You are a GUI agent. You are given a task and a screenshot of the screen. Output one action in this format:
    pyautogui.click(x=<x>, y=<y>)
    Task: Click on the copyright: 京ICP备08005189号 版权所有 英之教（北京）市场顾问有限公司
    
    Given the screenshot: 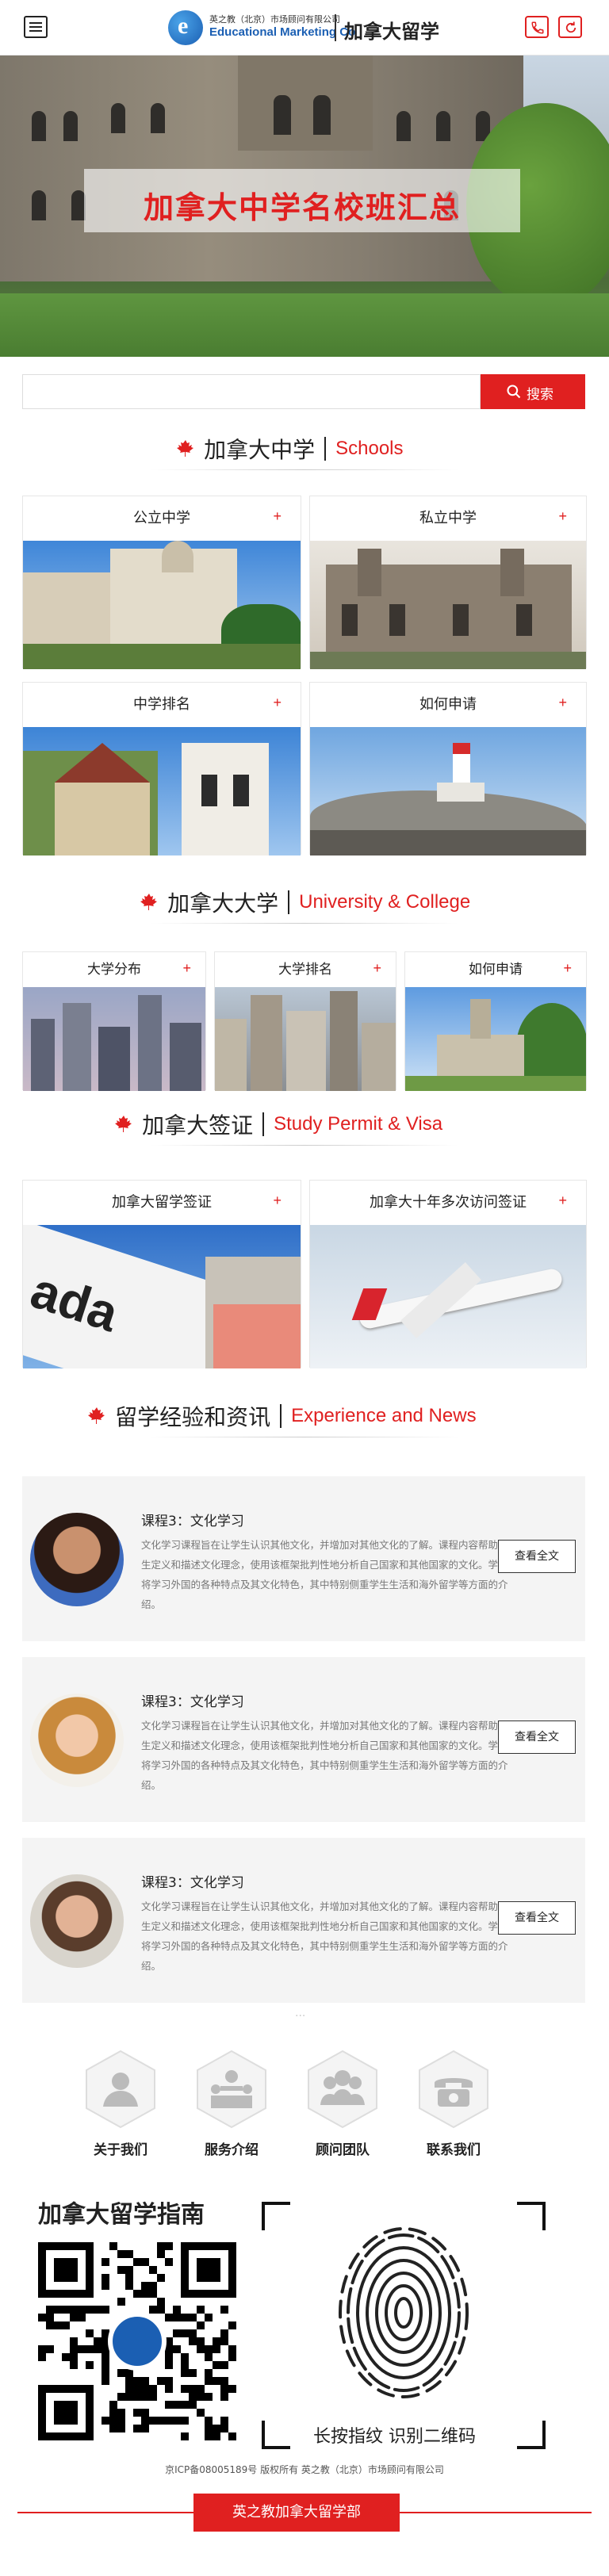 What is the action you would take?
    pyautogui.click(x=304, y=2469)
    